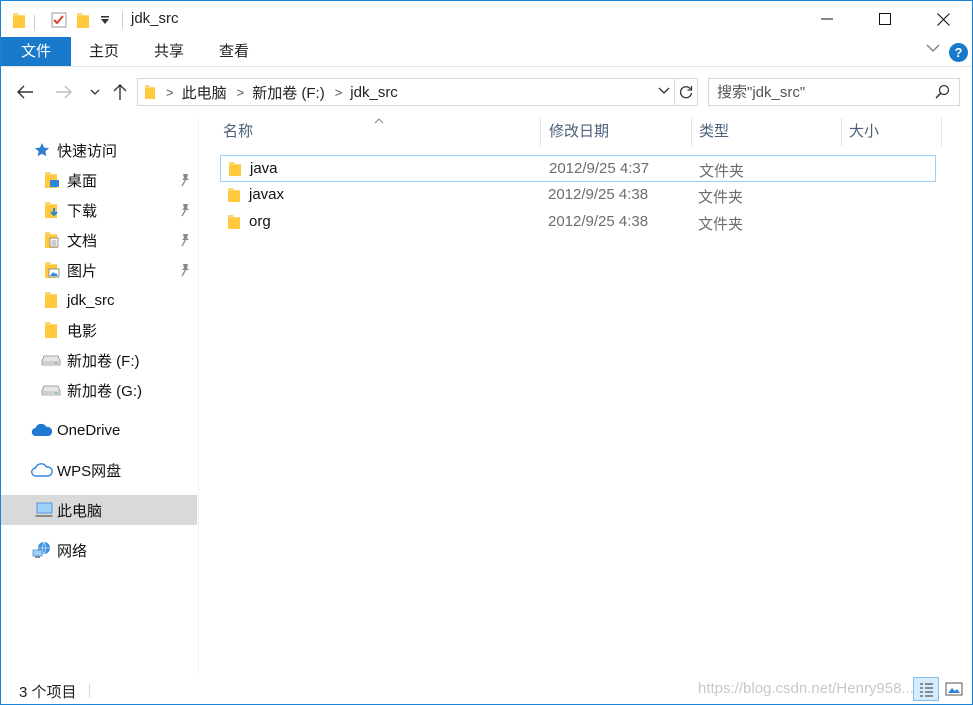  Describe the element at coordinates (234, 51) in the screenshot. I see `tab-view: 查看` at that location.